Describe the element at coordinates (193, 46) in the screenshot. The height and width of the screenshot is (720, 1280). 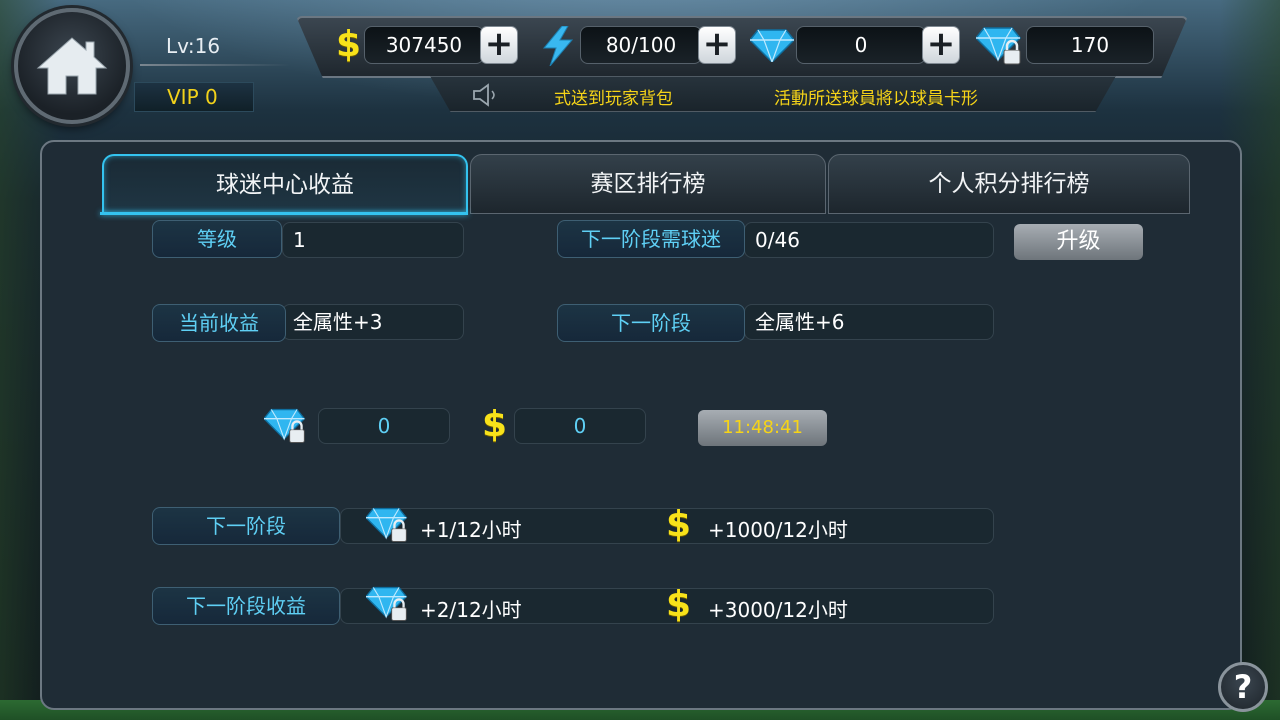
I see `player-level: Lv:16` at that location.